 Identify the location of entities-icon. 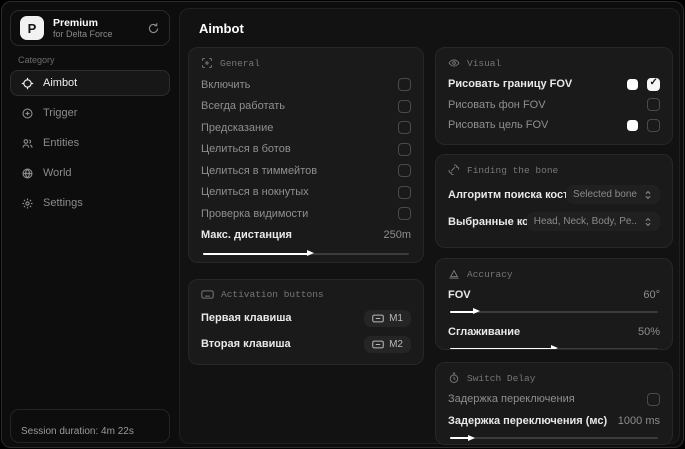
(27, 143).